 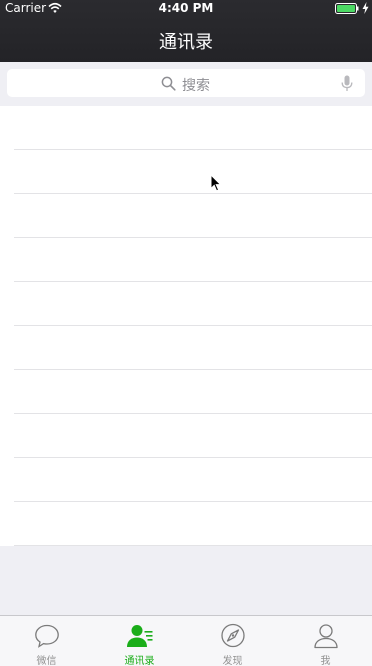 I want to click on microphone-icon, so click(x=347, y=83).